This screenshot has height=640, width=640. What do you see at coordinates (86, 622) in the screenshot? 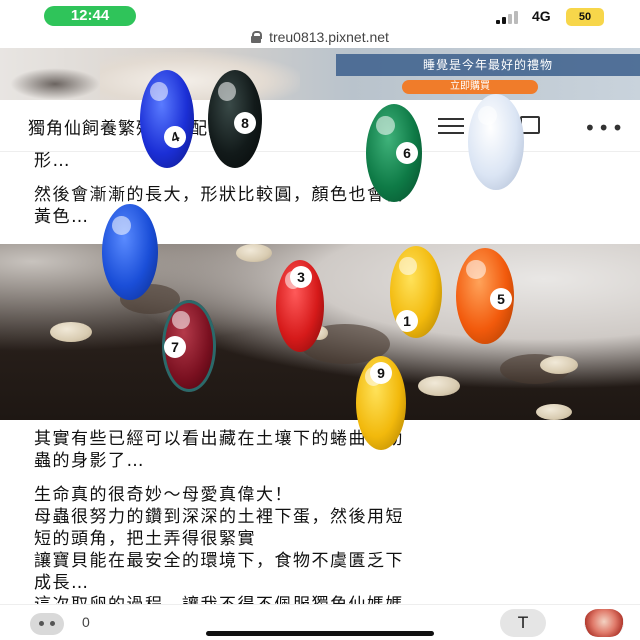
I see `like-count: 0` at bounding box center [86, 622].